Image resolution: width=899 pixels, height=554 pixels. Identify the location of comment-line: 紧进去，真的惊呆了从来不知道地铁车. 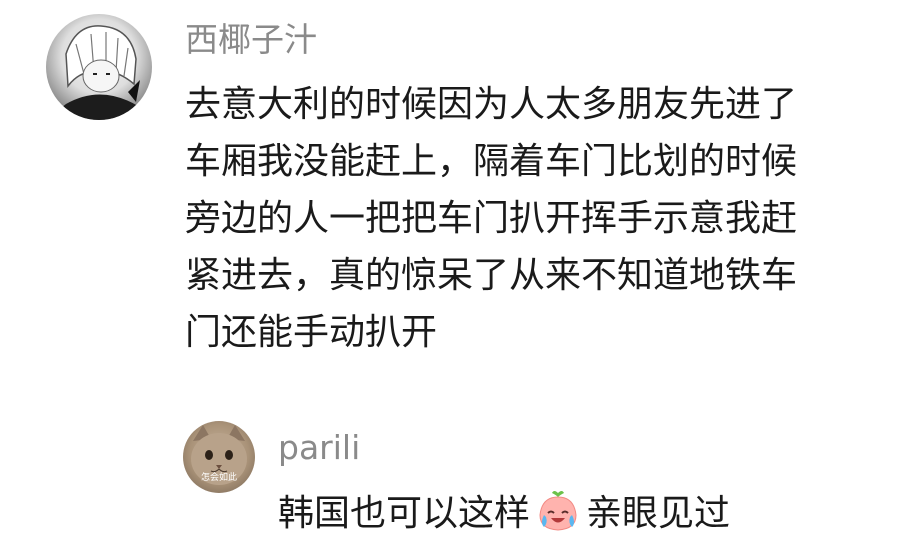
(491, 275).